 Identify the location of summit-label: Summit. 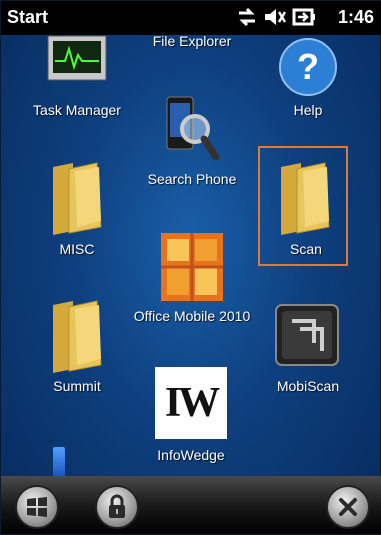
(77, 386).